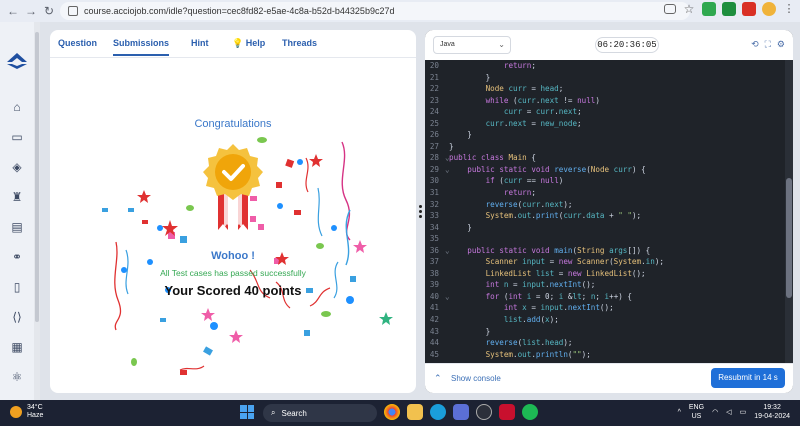 Image resolution: width=800 pixels, height=426 pixels. What do you see at coordinates (609, 355) in the screenshot?
I see `code-line: 45 System.out.println("");` at bounding box center [609, 355].